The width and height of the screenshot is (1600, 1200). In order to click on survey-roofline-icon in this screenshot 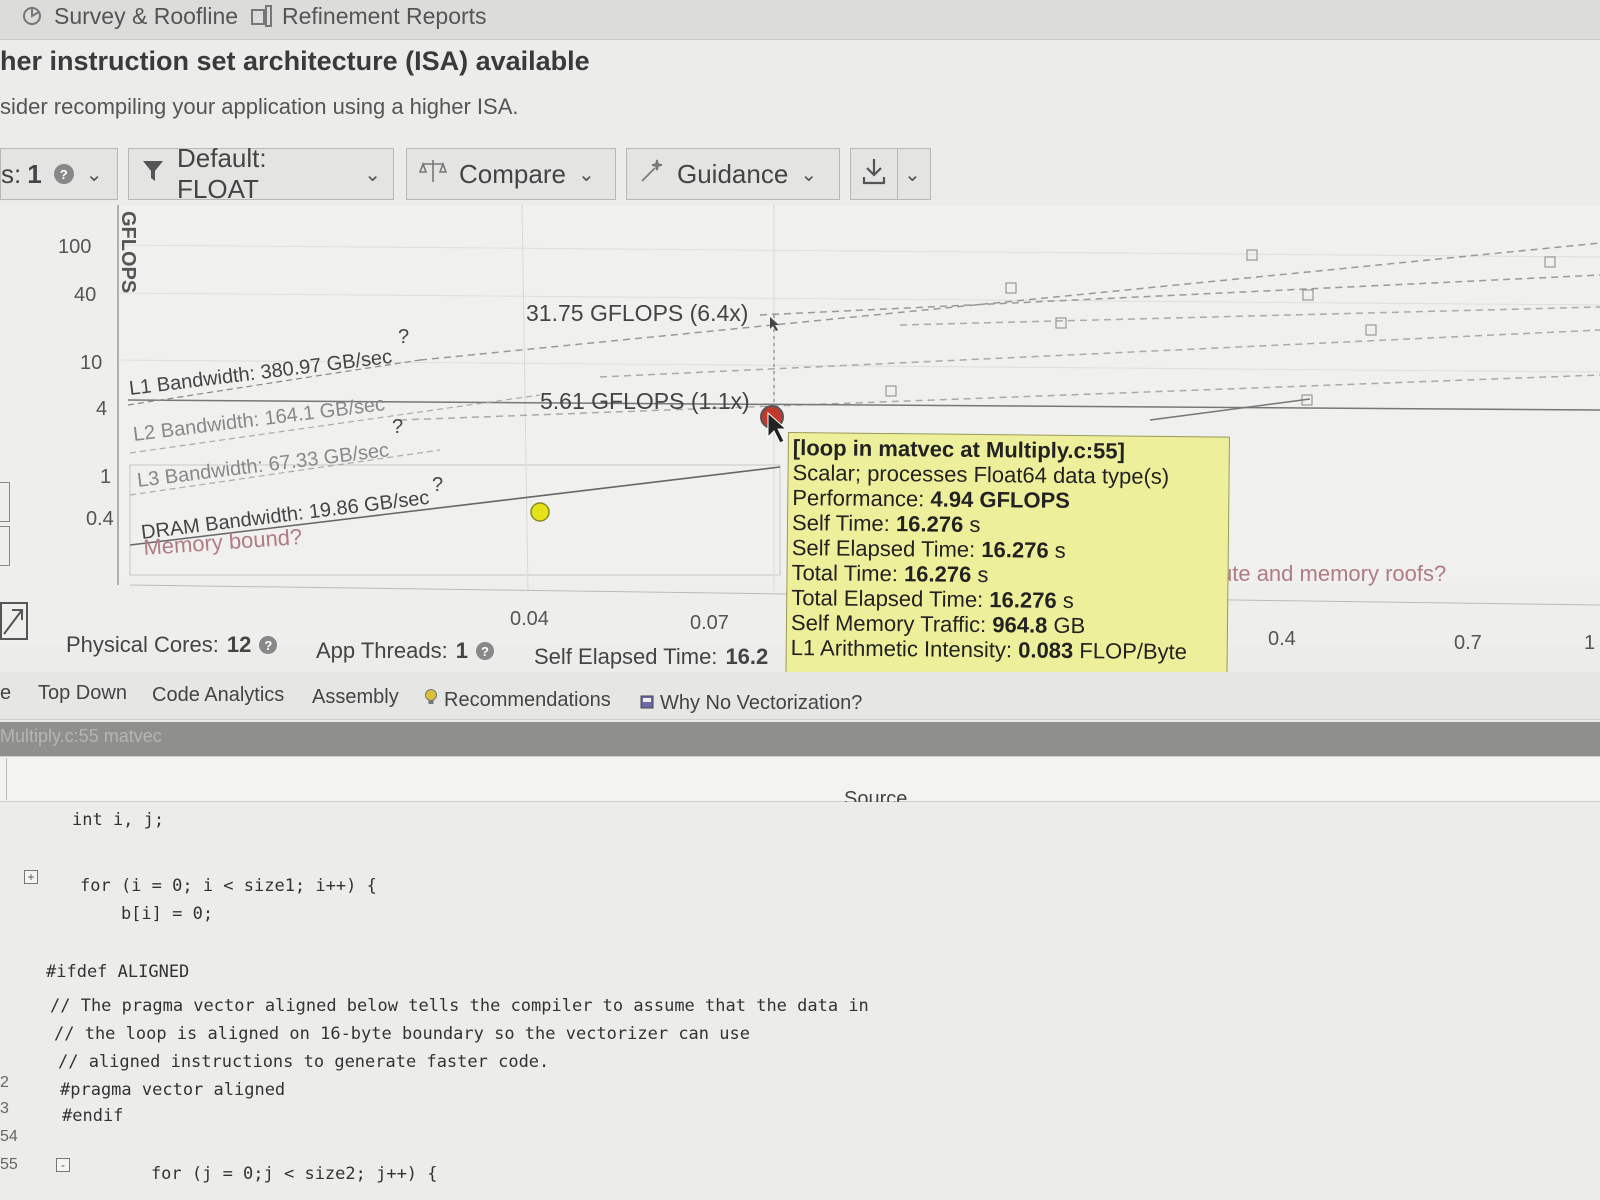, I will do `click(34, 16)`.